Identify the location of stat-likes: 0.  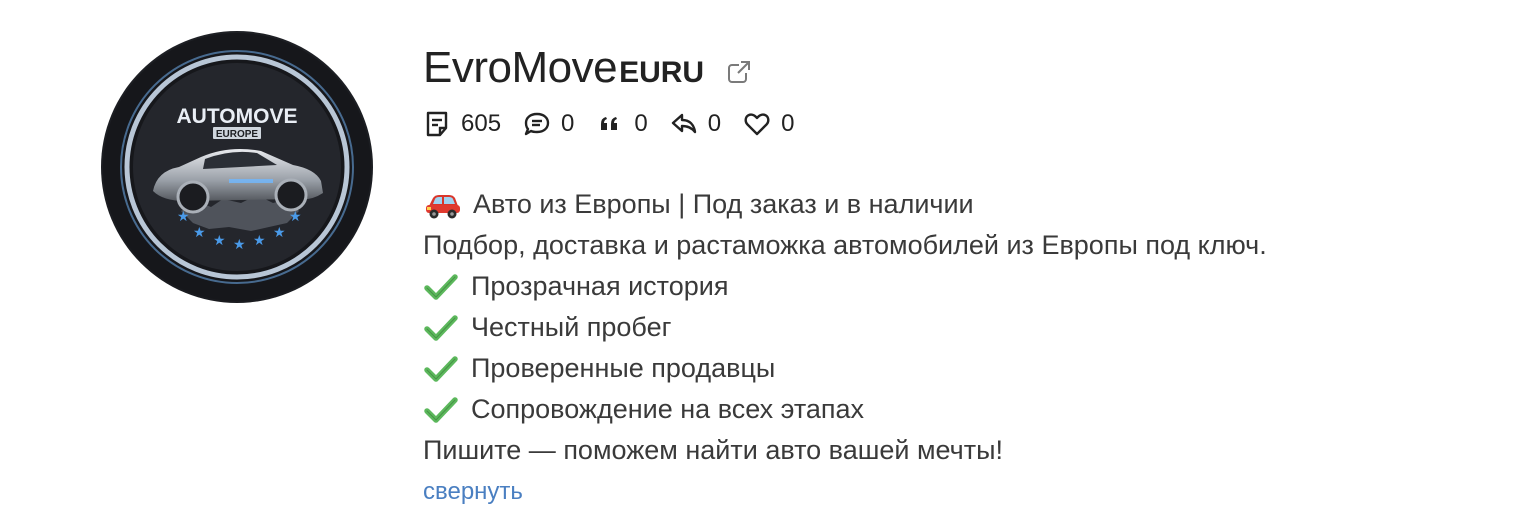
(768, 124).